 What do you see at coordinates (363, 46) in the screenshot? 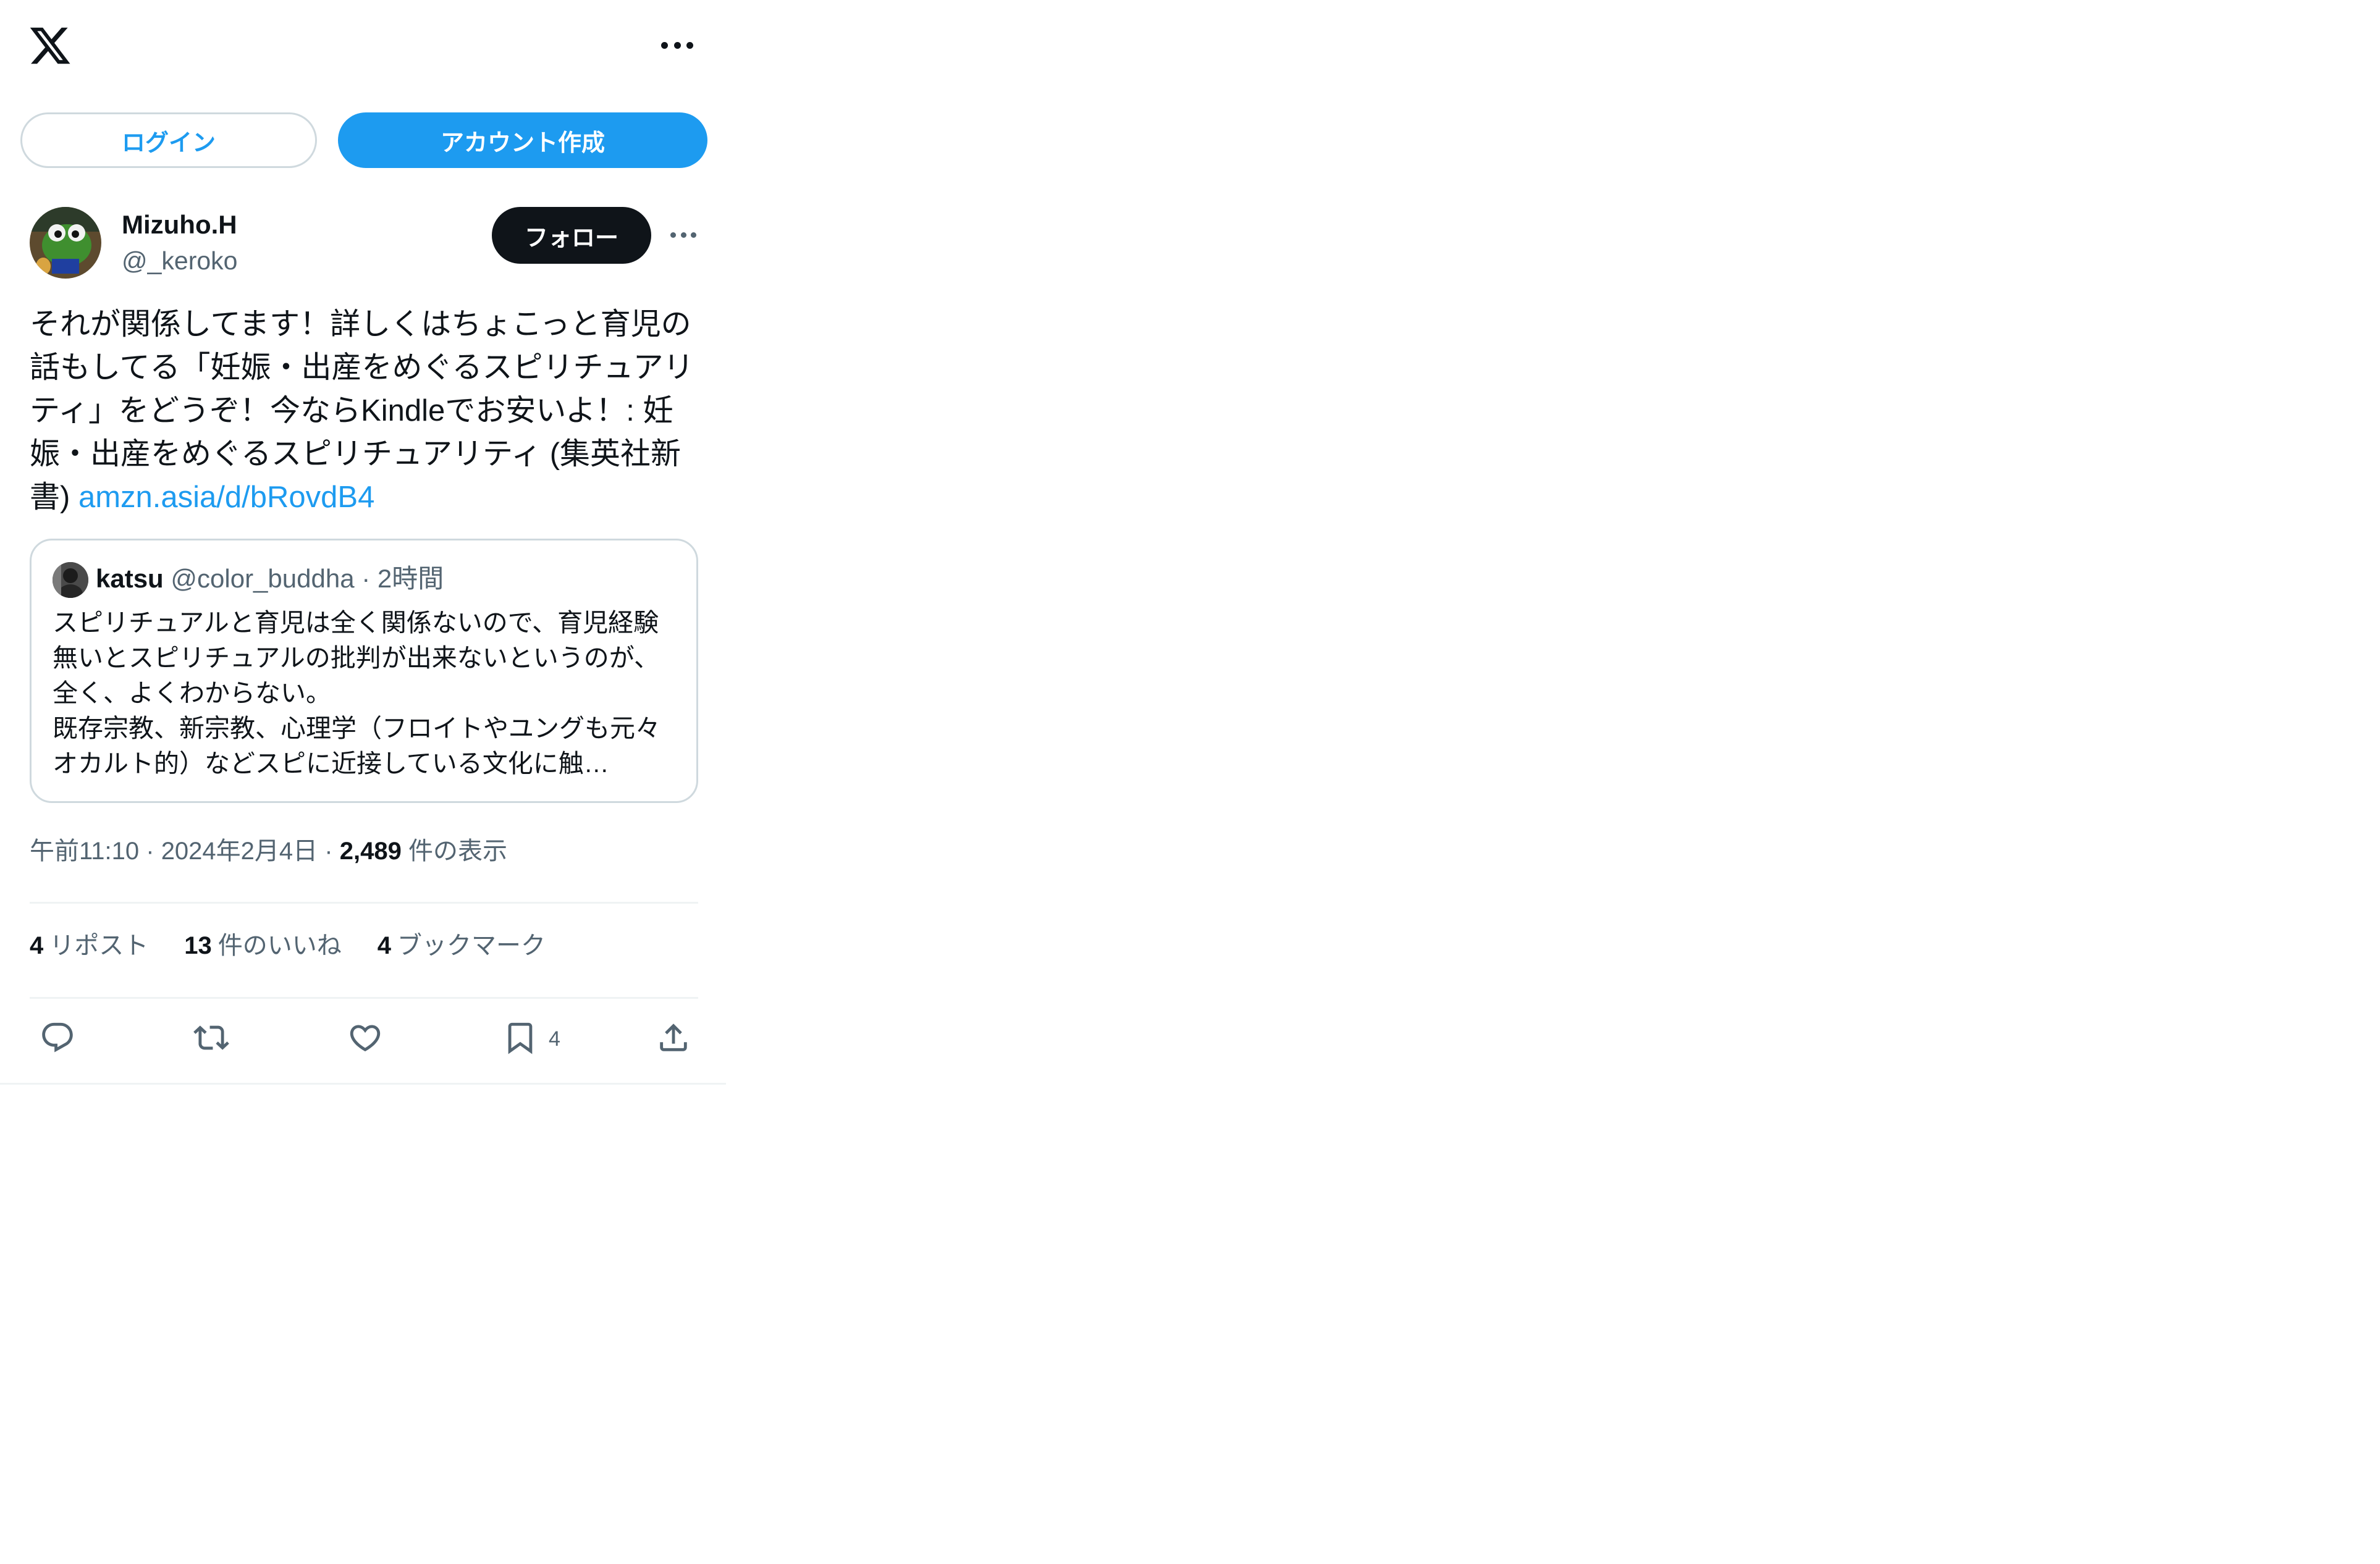
I see `top-bar` at bounding box center [363, 46].